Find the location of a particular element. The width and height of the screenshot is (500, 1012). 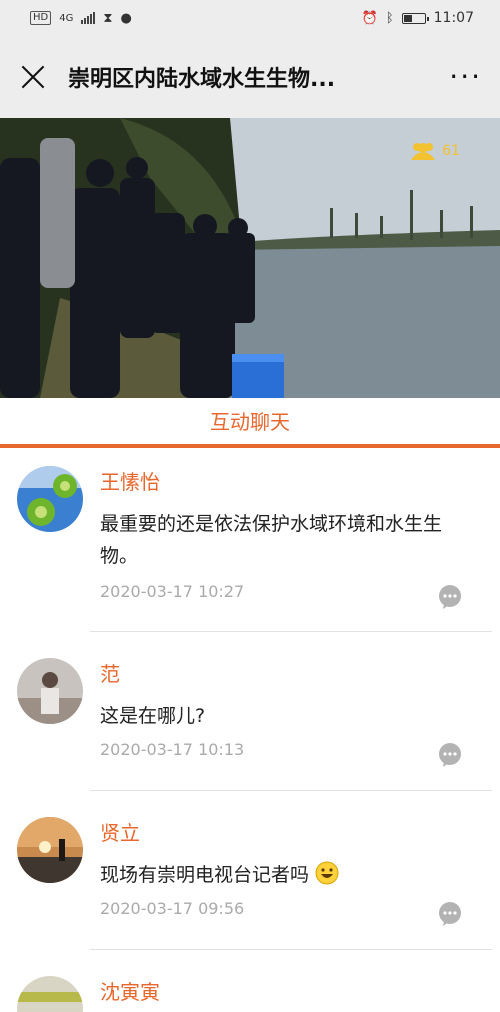

message-icon: ● is located at coordinates (126, 18).